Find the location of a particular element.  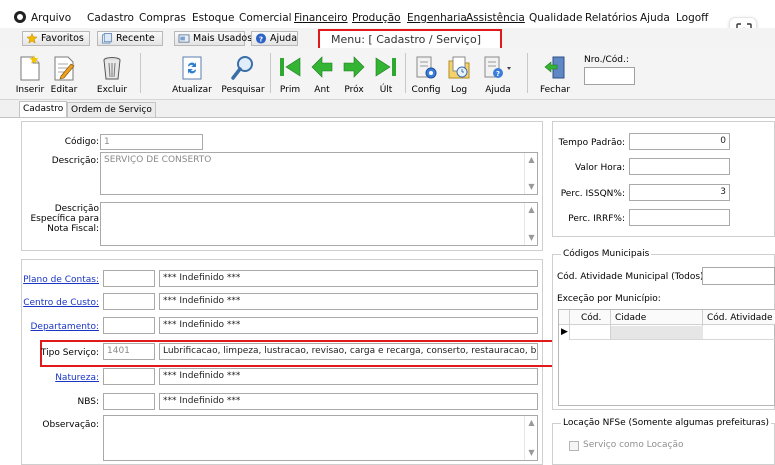

ant-label: Ant is located at coordinates (322, 90).